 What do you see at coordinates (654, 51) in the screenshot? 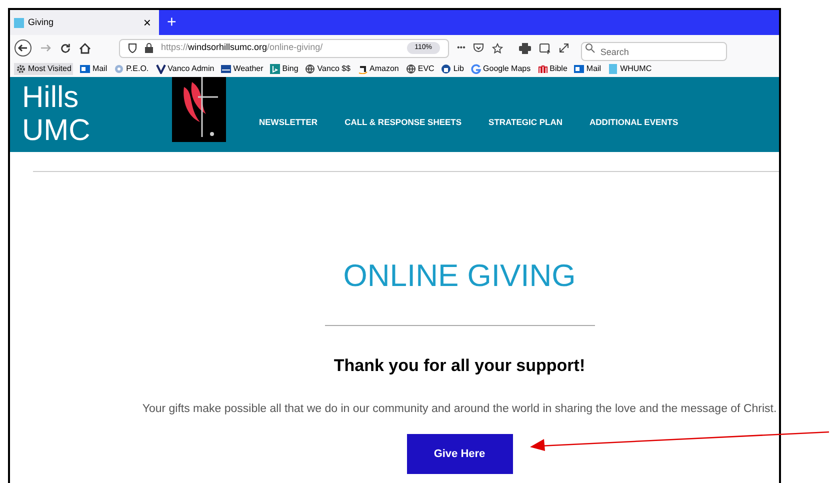
I see `search-field: Search` at bounding box center [654, 51].